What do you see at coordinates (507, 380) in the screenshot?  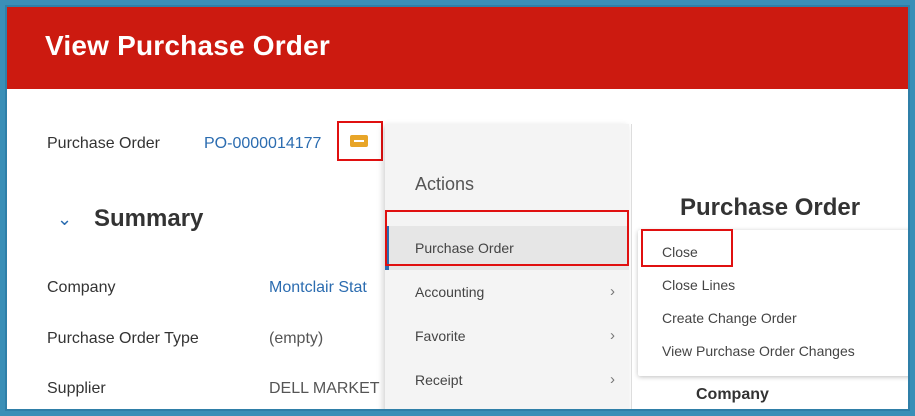 I see `menu-item-receipt: Receipt ›` at bounding box center [507, 380].